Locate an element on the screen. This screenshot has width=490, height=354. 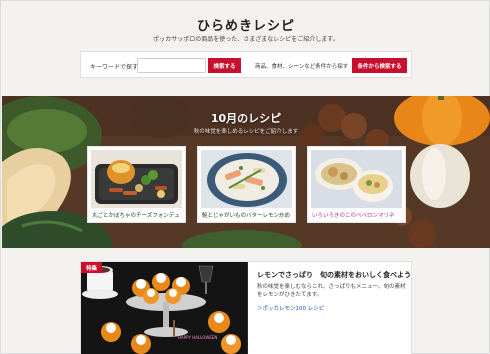
recipe-card-salmon-potato: 鮭とじゃがいものバターレモン炒め is located at coordinates (246, 184).